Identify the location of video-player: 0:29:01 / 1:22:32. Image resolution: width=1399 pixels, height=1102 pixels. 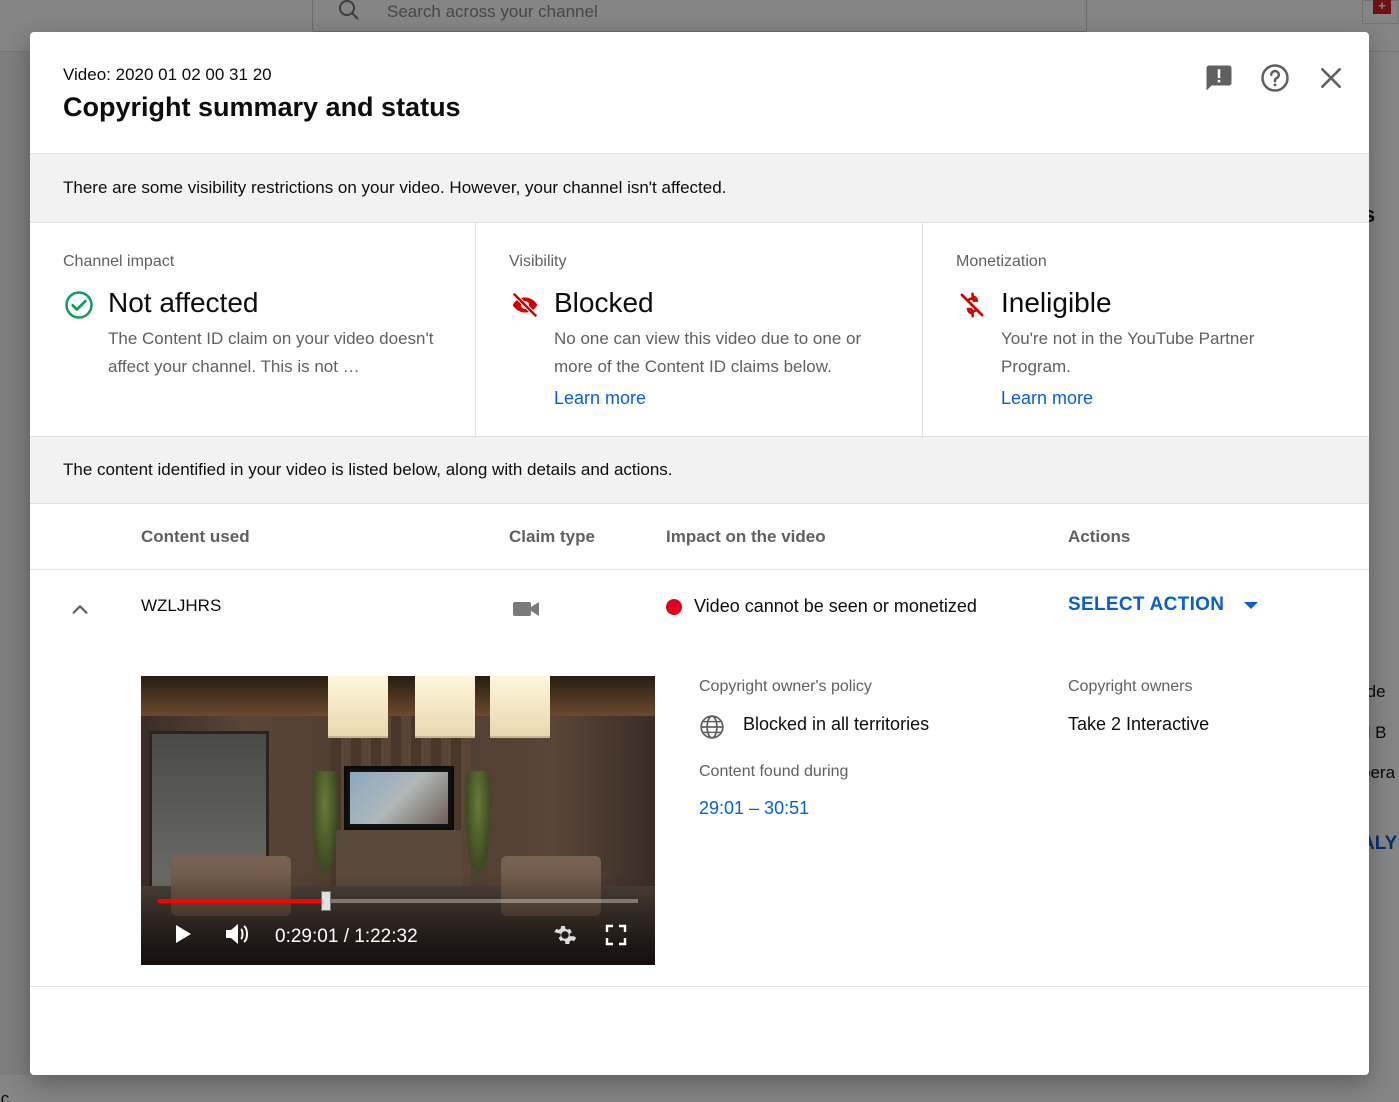
(398, 820).